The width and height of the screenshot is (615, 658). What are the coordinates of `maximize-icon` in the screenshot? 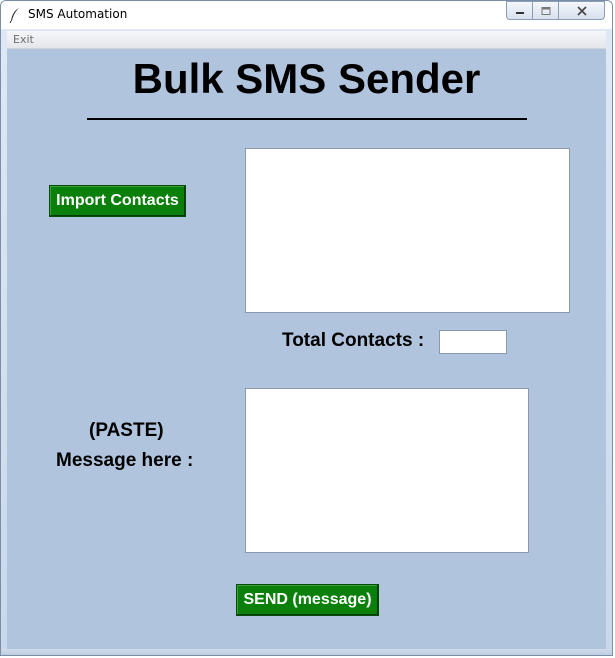 It's located at (545, 10).